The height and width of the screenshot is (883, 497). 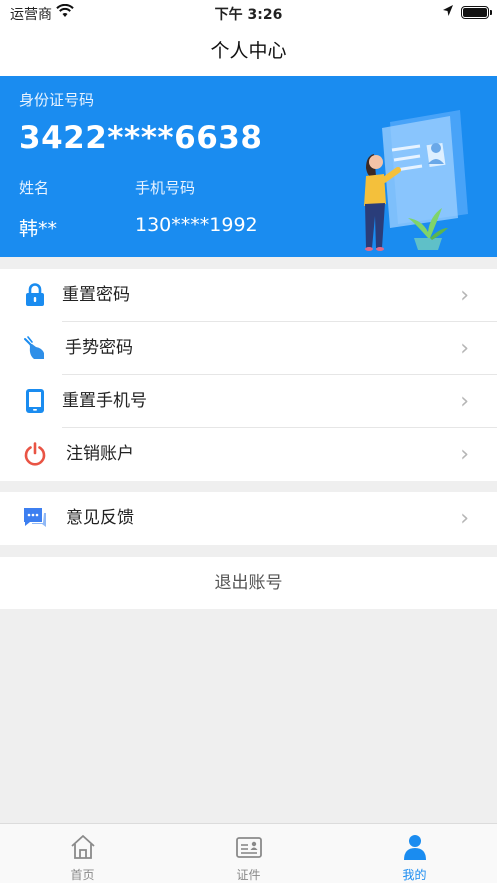 What do you see at coordinates (34, 347) in the screenshot?
I see `gesture-hand-icon` at bounding box center [34, 347].